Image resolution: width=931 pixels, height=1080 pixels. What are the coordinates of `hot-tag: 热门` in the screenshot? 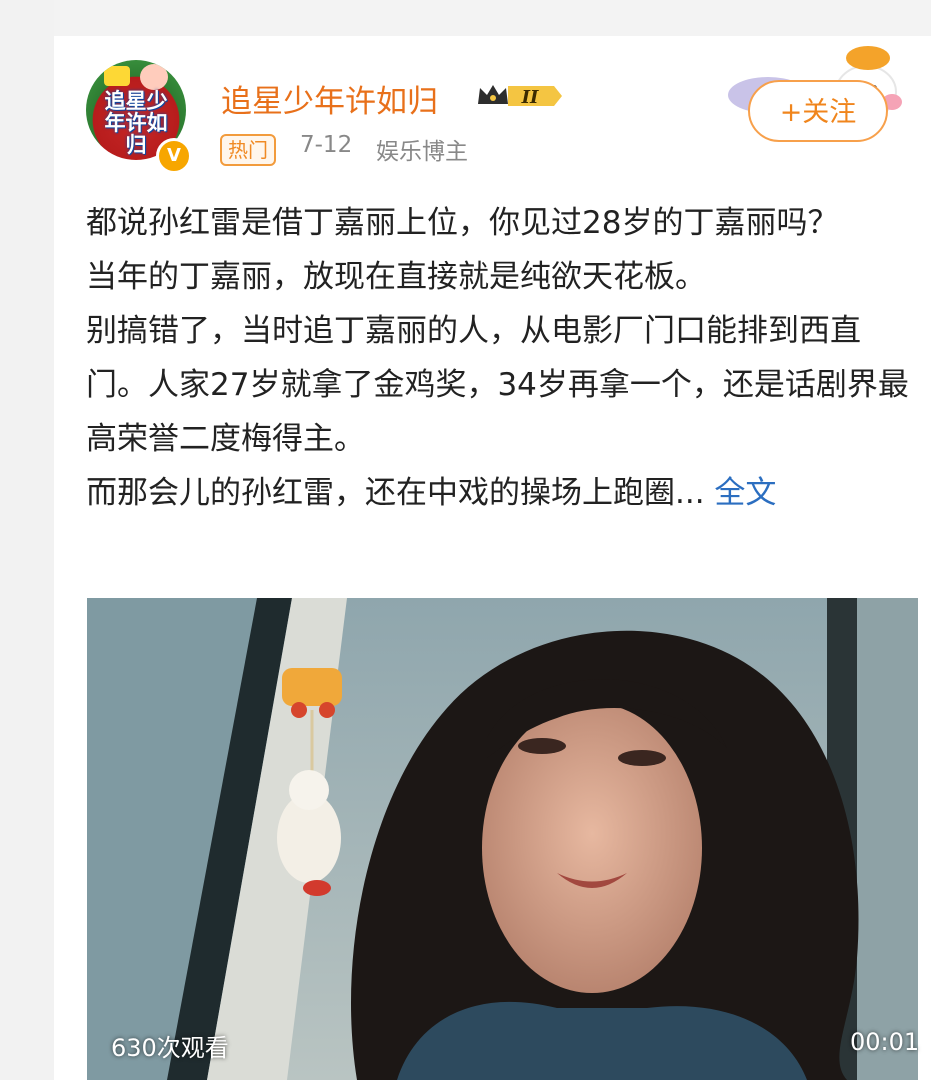 It's located at (248, 150).